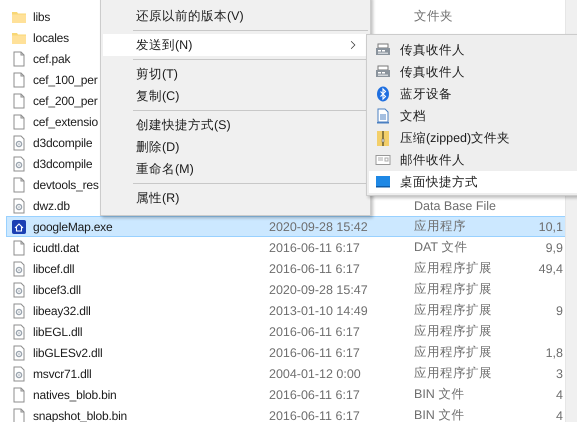 This screenshot has height=422, width=577. I want to click on file-date: 2013-01-10 14:49, so click(319, 311).